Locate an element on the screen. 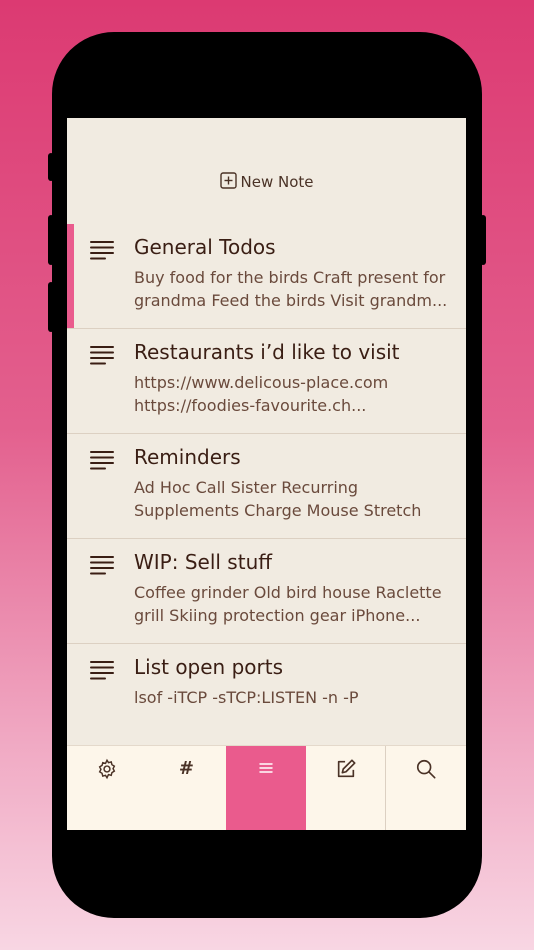  hash-icon: # is located at coordinates (186, 768).